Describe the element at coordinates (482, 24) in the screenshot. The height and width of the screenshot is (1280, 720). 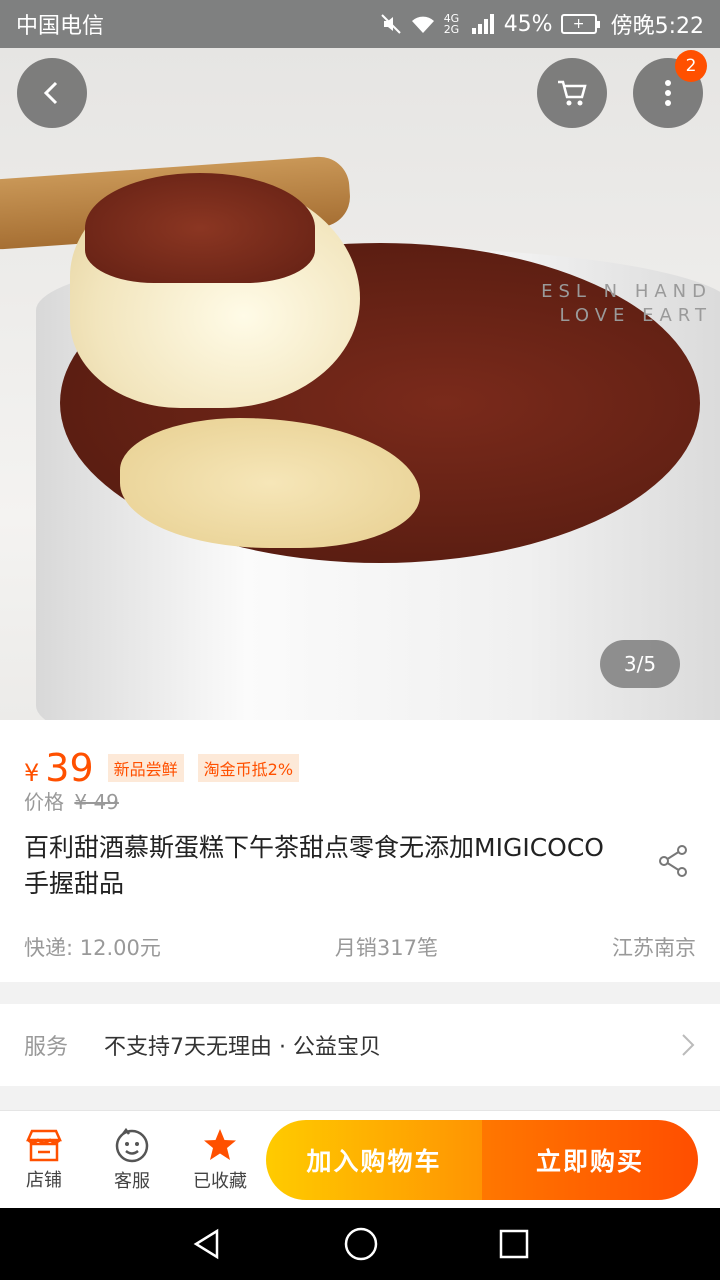
I see `signal-icon` at that location.